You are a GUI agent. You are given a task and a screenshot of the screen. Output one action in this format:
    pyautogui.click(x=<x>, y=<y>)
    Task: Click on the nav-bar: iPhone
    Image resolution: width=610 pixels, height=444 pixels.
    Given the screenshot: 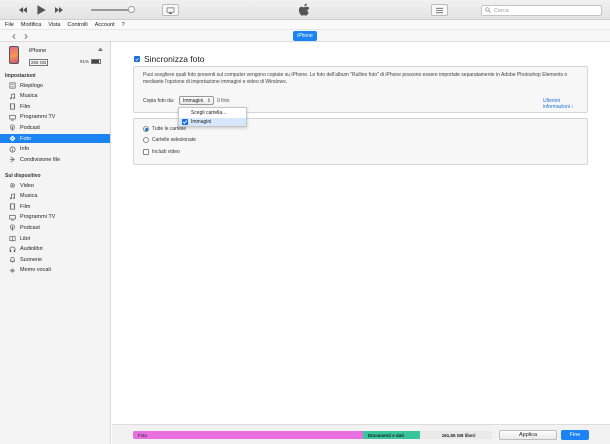 What is the action you would take?
    pyautogui.click(x=305, y=35)
    